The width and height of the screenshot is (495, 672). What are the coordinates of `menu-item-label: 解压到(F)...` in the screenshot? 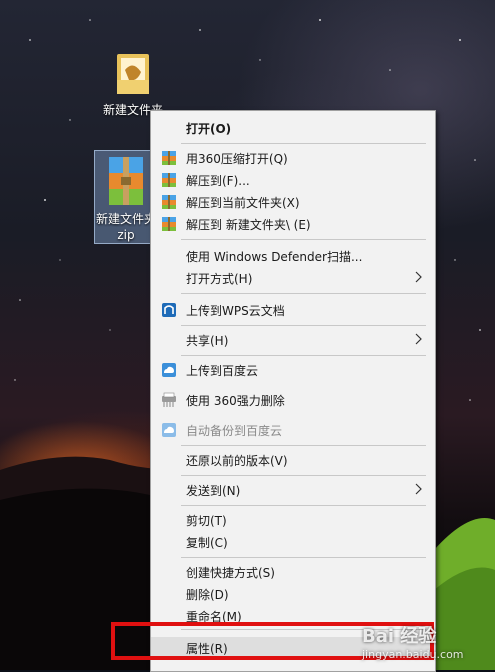 It's located at (218, 181).